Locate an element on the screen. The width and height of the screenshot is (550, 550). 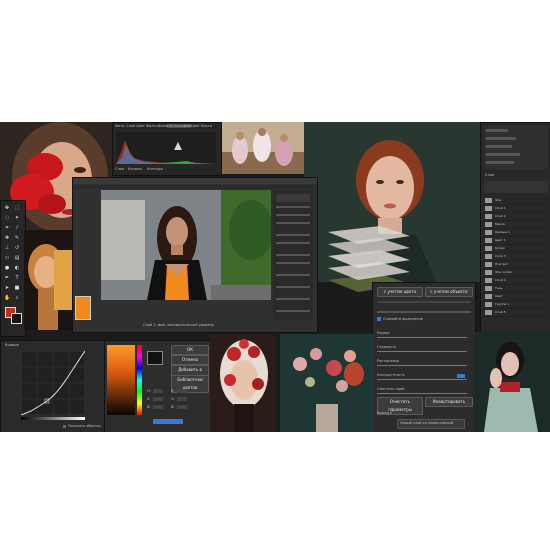
invert-button: Инвертировать is located at coordinates (449, 402).